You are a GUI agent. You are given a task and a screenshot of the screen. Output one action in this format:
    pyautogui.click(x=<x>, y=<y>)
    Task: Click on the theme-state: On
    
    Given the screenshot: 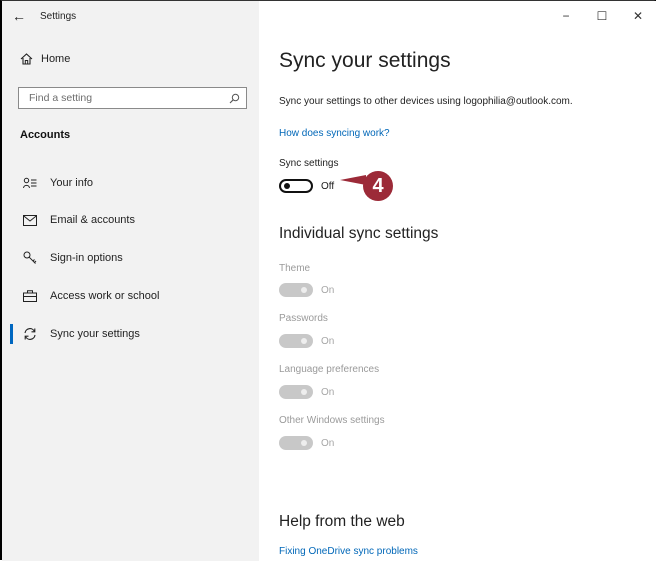 What is the action you would take?
    pyautogui.click(x=328, y=290)
    